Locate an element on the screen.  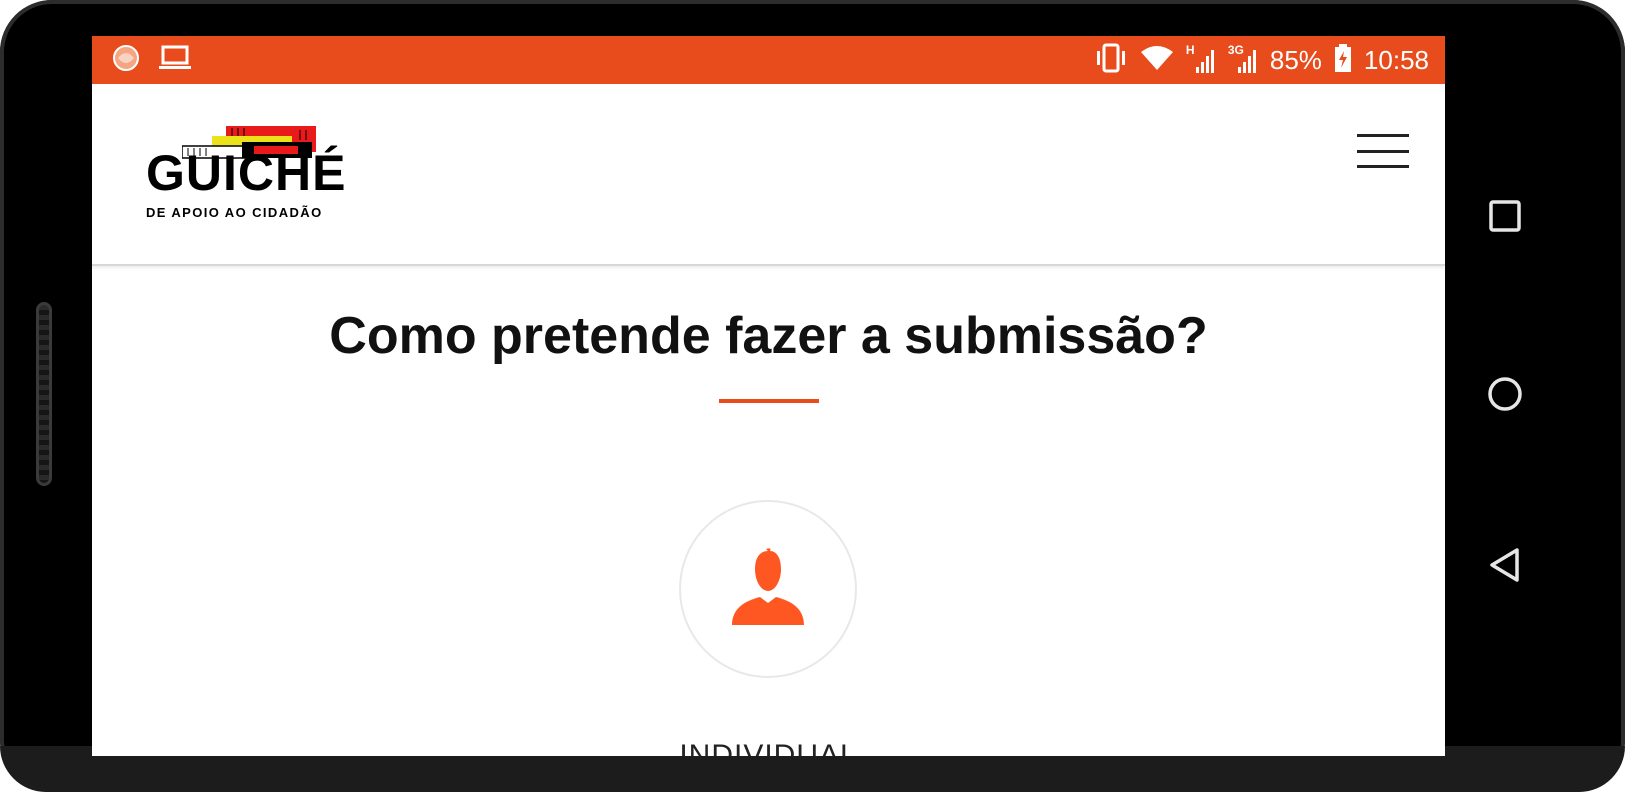
android-nav-bar is located at coordinates (1535, 396).